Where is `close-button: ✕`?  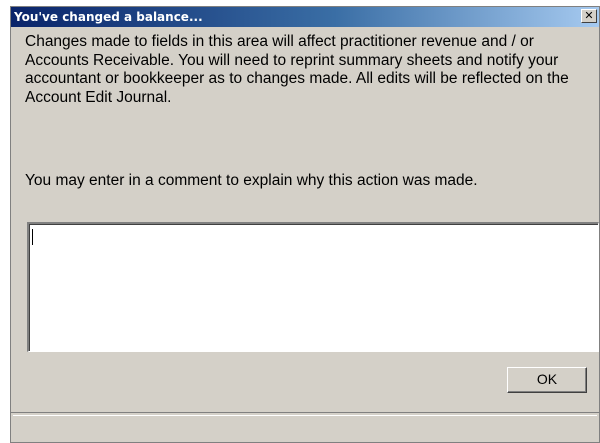 close-button: ✕ is located at coordinates (589, 16).